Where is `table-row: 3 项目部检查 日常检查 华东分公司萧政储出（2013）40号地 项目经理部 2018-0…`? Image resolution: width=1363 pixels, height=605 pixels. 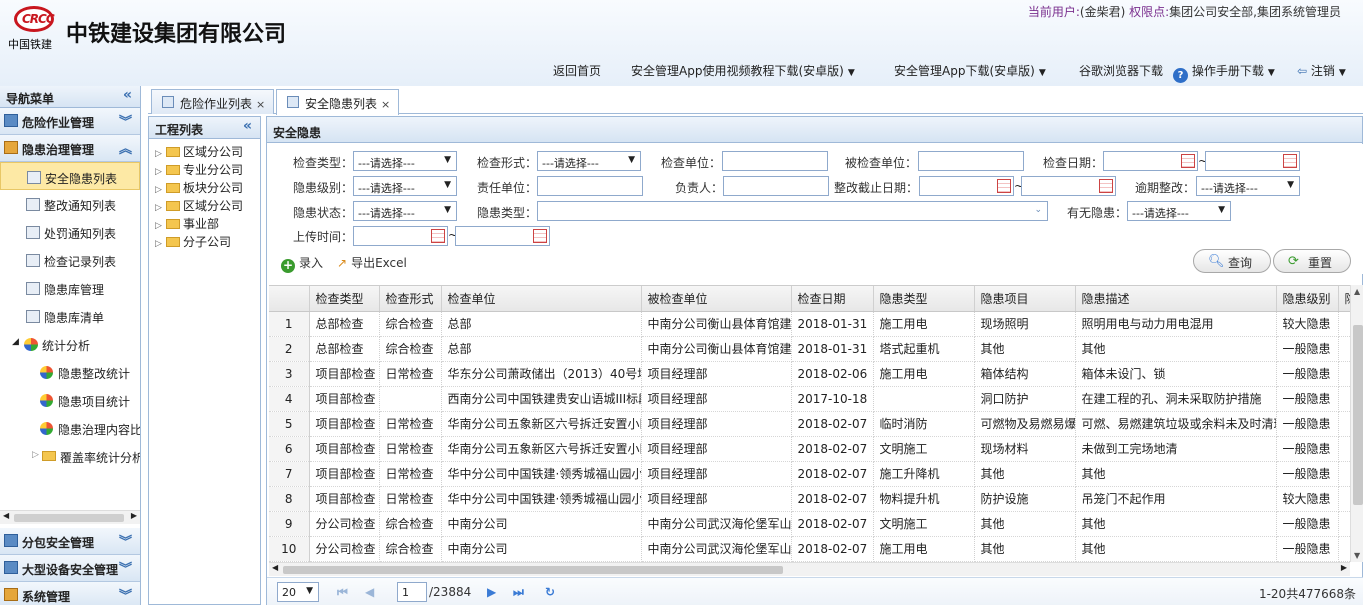 table-row: 3 项目部检查 日常检查 华东分公司萧政储出（2013）40号地 项目经理部 2018-0… is located at coordinates (809, 374).